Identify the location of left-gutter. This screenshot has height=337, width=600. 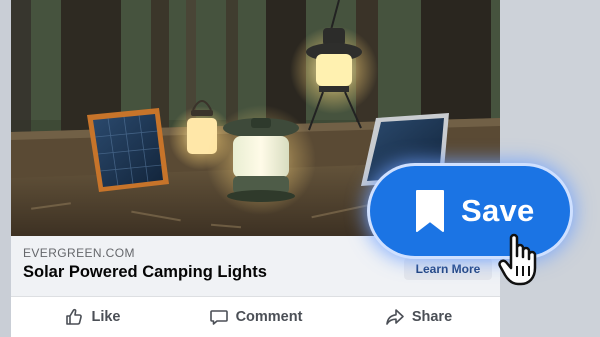
(5, 168).